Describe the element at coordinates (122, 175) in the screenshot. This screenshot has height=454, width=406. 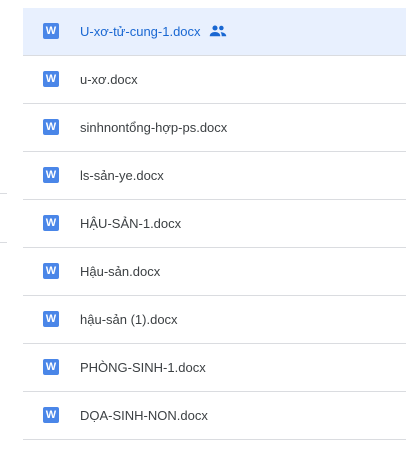
I see `file-name: ls-sản-ye.docx` at that location.